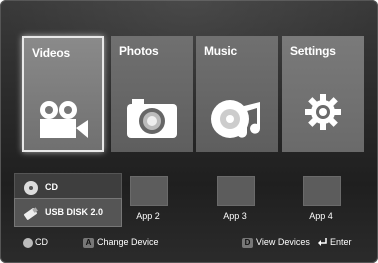 This screenshot has height=263, width=378. I want to click on hint-view-devices: D View Devices, so click(276, 242).